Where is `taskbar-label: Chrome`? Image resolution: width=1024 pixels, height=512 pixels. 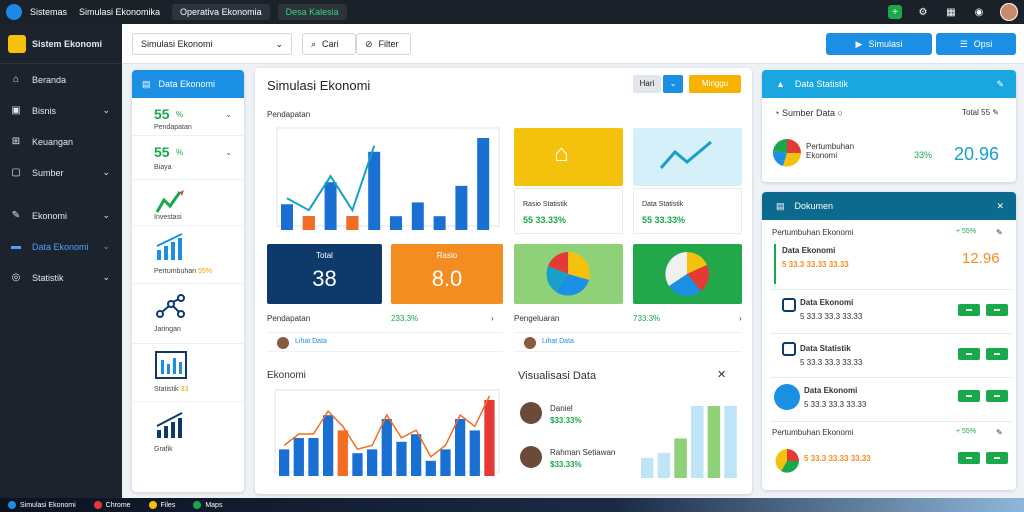 taskbar-label: Chrome is located at coordinates (118, 505).